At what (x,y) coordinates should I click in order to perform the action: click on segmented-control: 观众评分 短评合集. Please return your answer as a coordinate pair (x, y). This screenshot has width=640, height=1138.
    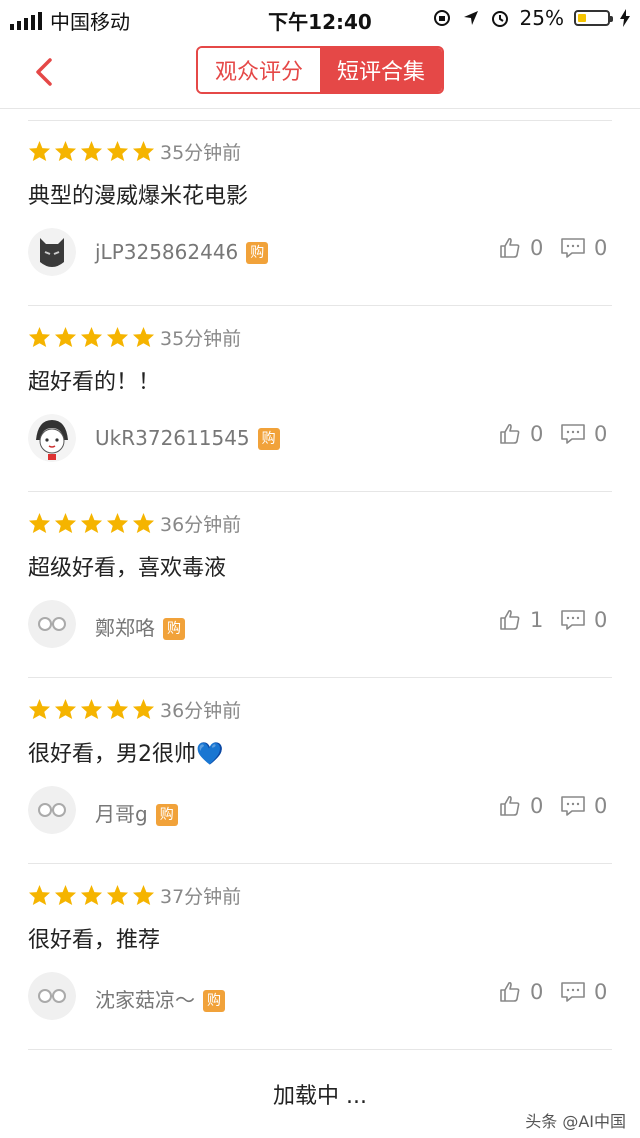
    Looking at the image, I should click on (320, 70).